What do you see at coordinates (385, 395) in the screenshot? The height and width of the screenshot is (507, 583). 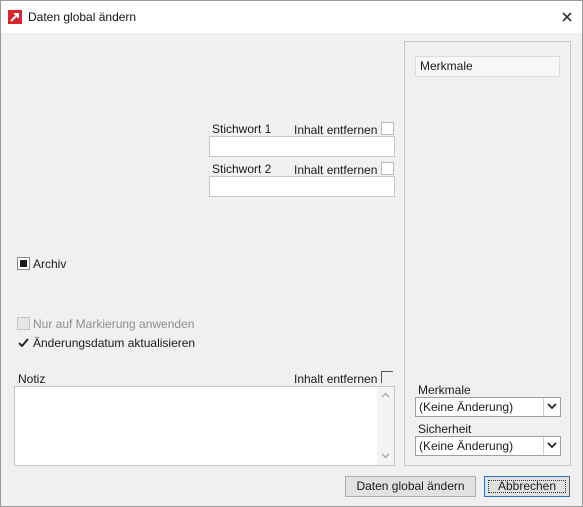 I see `scroll-up-icon` at bounding box center [385, 395].